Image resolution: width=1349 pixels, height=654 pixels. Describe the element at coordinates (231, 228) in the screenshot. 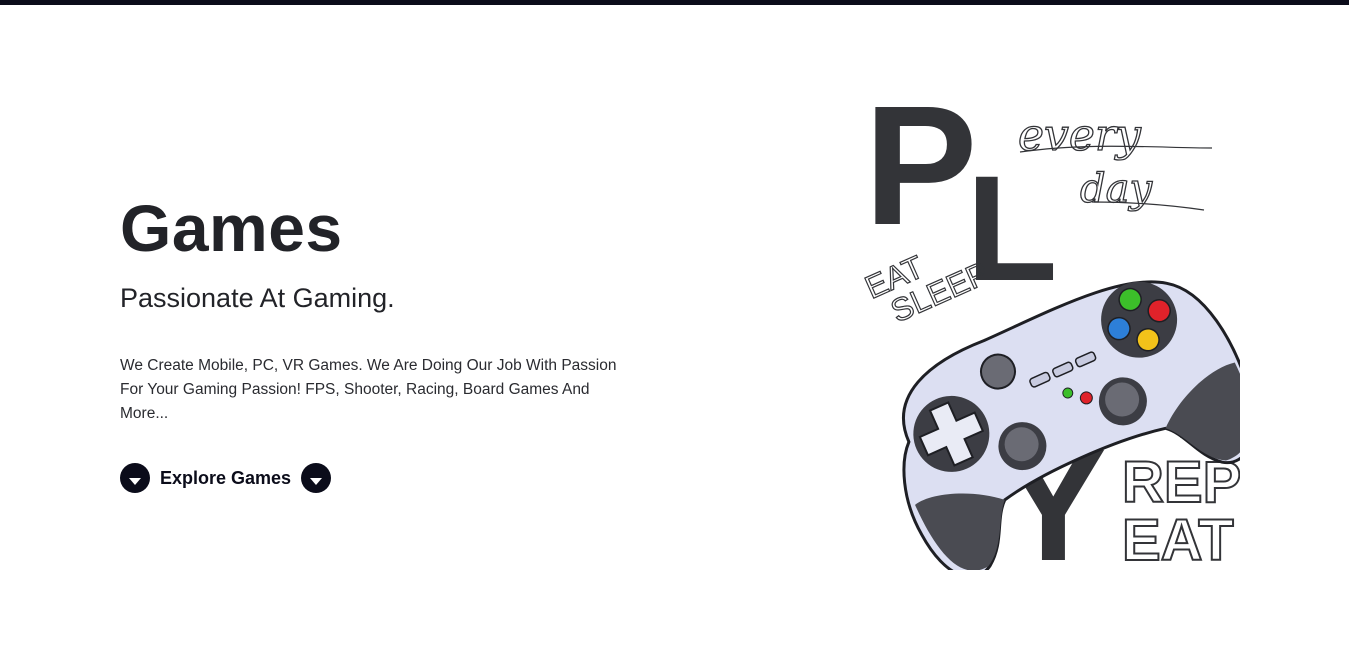

I see `hero-title: Games` at that location.